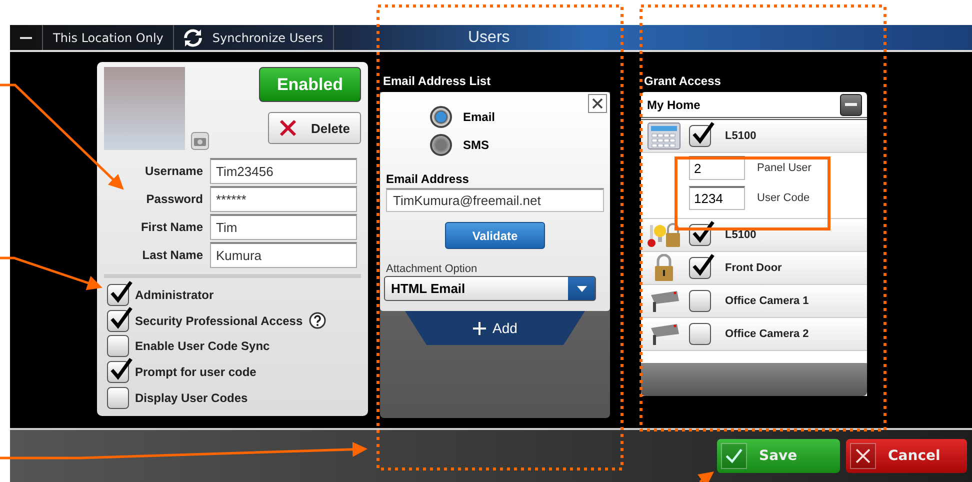 The image size is (972, 482). I want to click on radio-label: SMS, so click(476, 145).